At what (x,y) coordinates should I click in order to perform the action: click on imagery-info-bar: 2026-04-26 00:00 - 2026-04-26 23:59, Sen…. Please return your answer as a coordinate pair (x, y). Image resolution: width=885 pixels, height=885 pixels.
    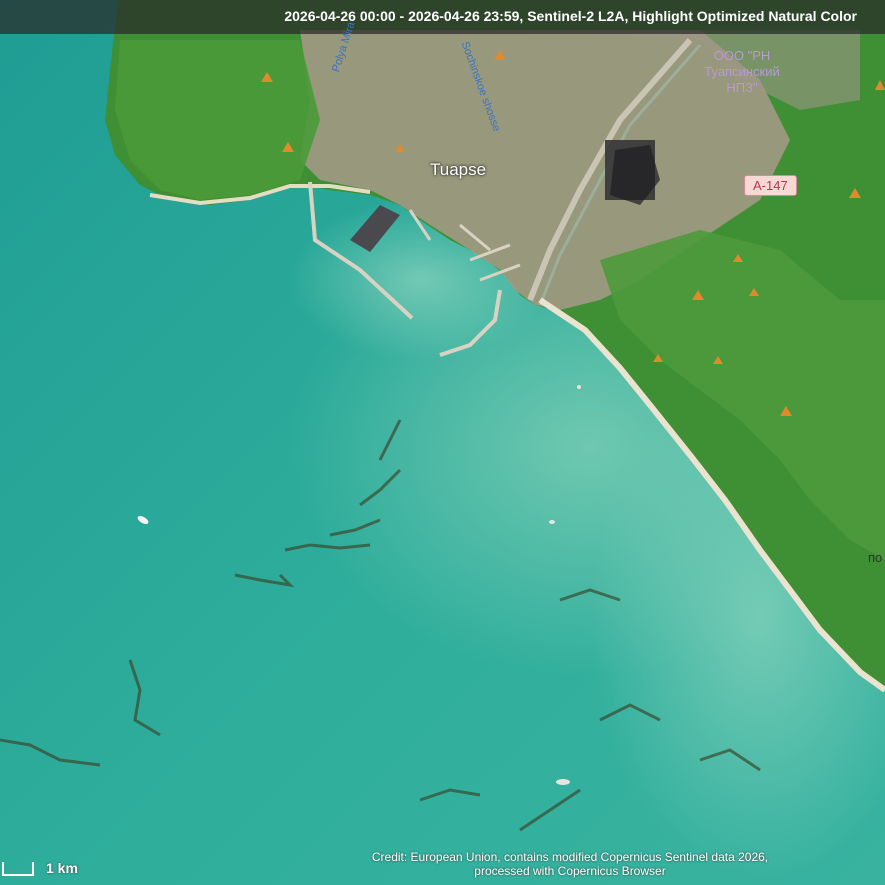
    Looking at the image, I should click on (442, 17).